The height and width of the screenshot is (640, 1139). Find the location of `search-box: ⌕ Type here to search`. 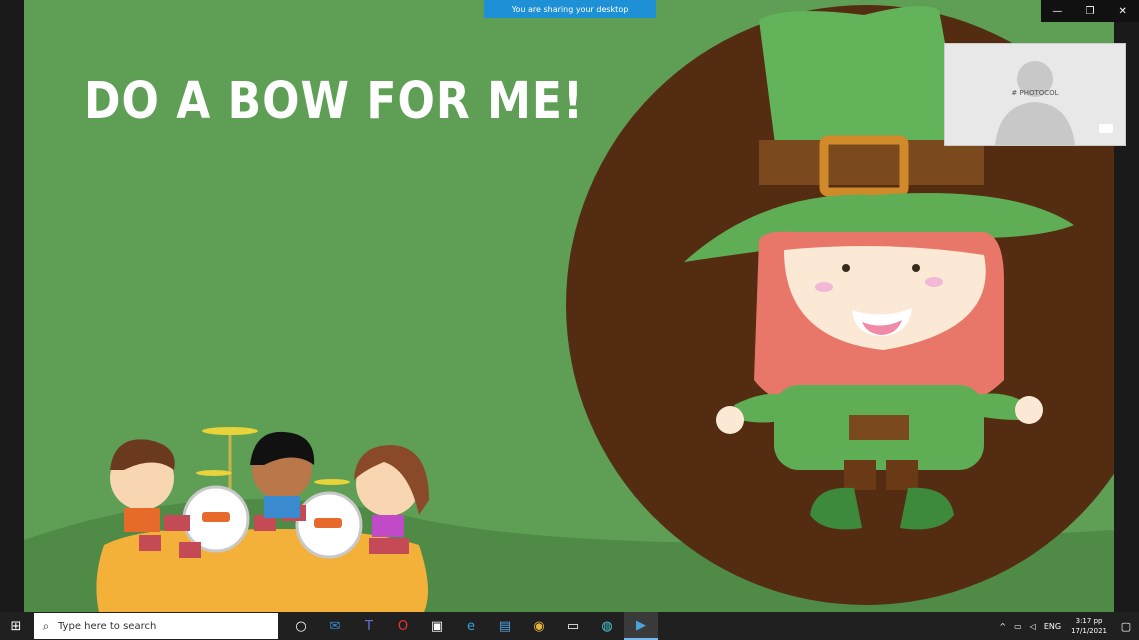

search-box: ⌕ Type here to search is located at coordinates (156, 626).